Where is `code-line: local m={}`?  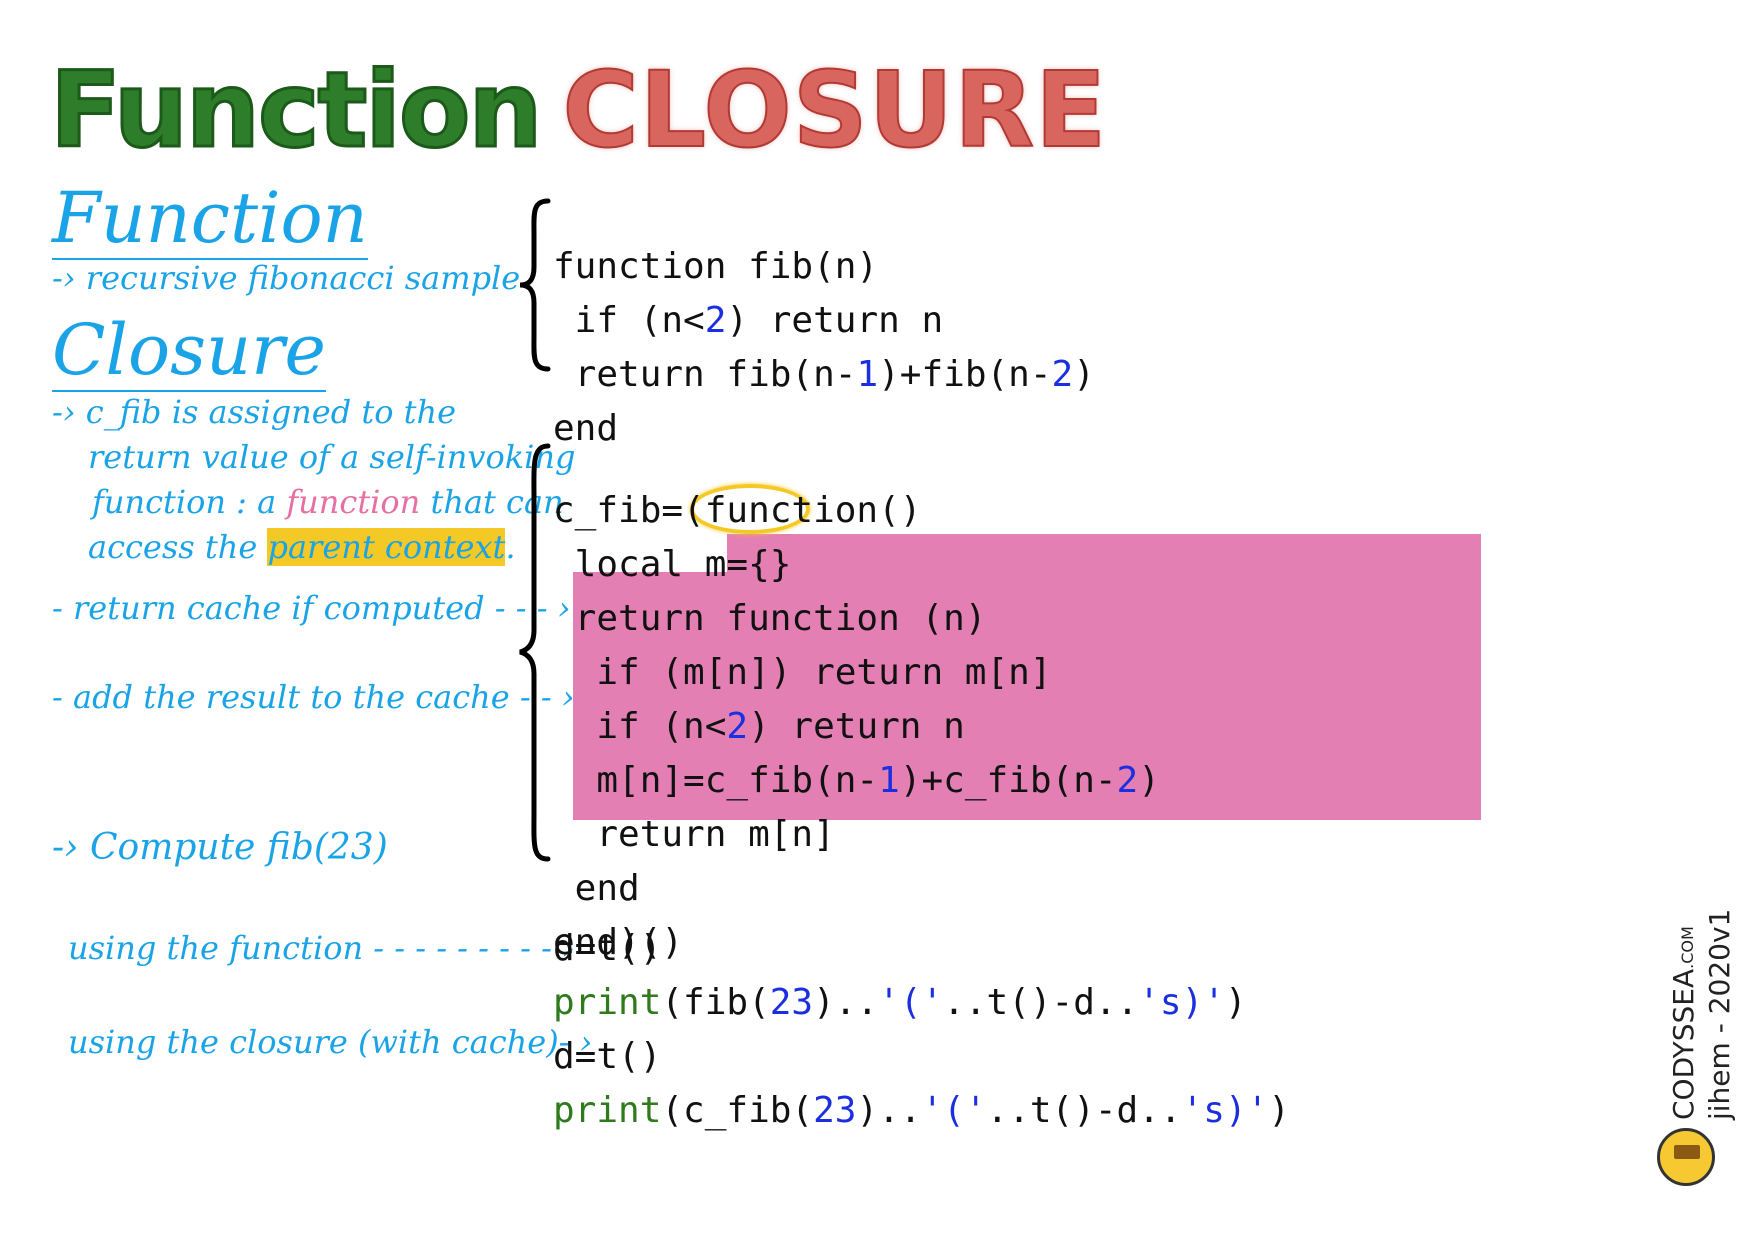 code-line: local m={} is located at coordinates (672, 564).